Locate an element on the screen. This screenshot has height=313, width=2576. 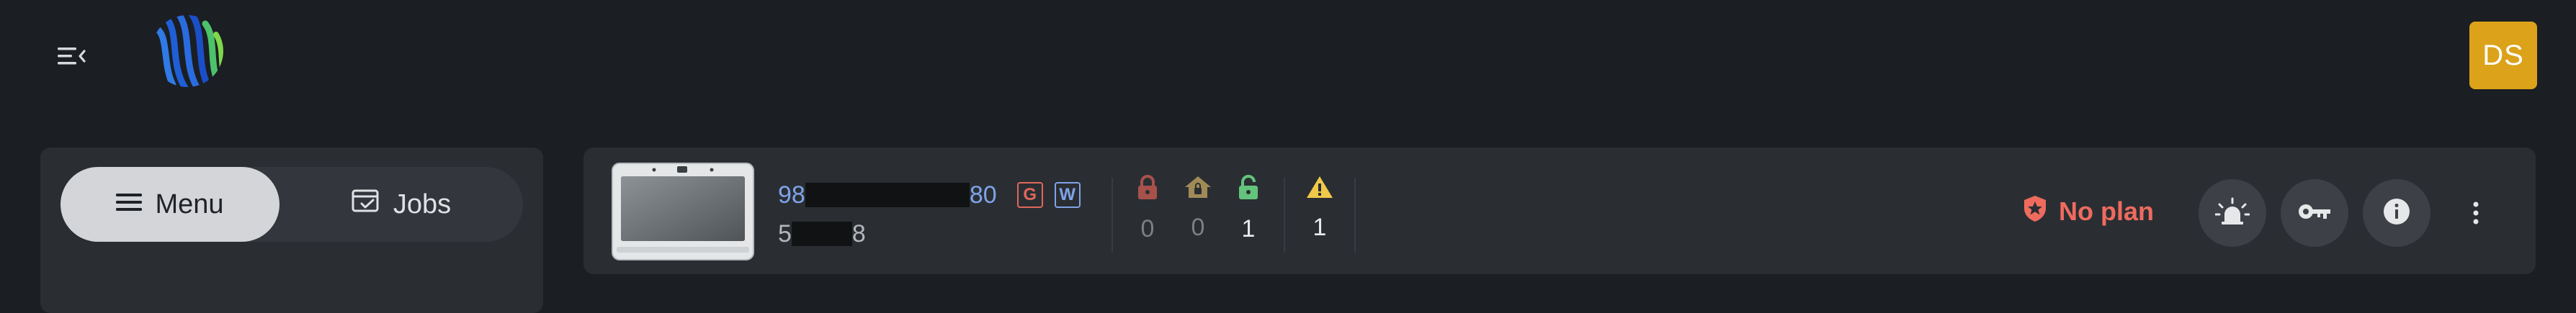
serial-suffix: 80 is located at coordinates (983, 195).